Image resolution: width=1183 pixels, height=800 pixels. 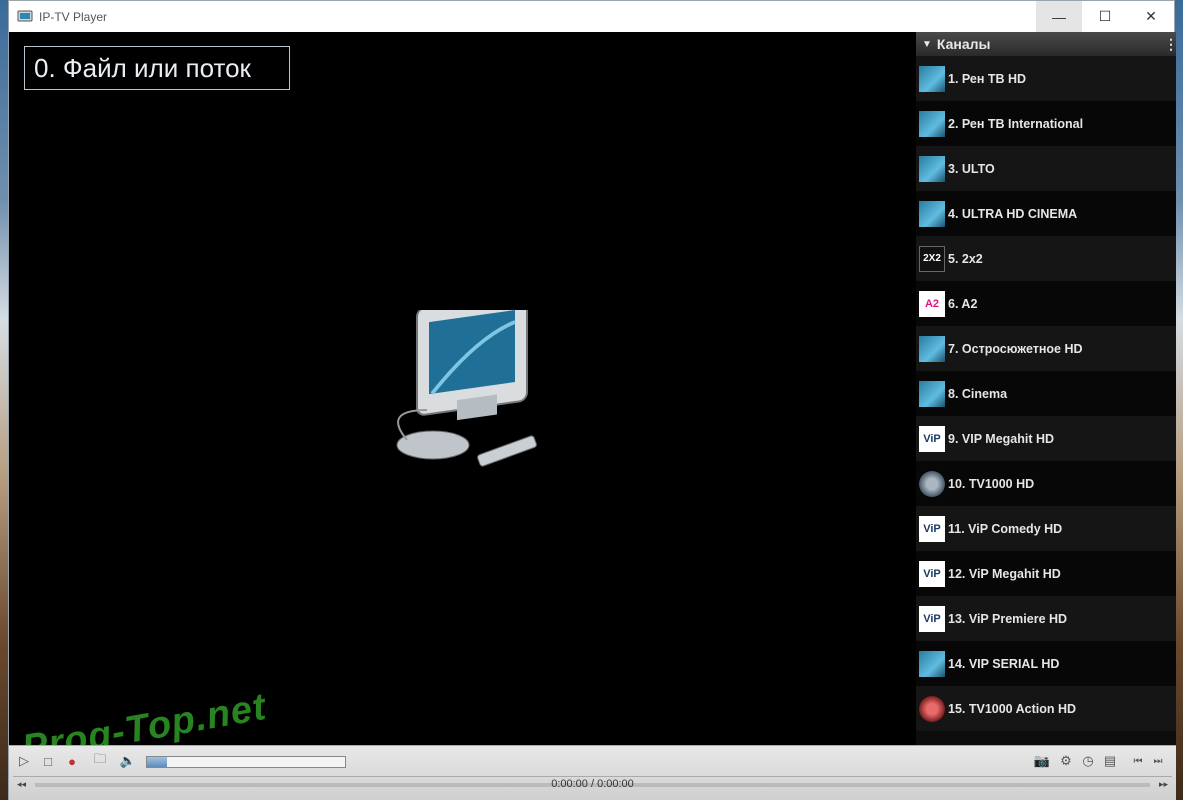 What do you see at coordinates (1004, 573) in the screenshot?
I see `channel-label: 12. ViP Megahit HD` at bounding box center [1004, 573].